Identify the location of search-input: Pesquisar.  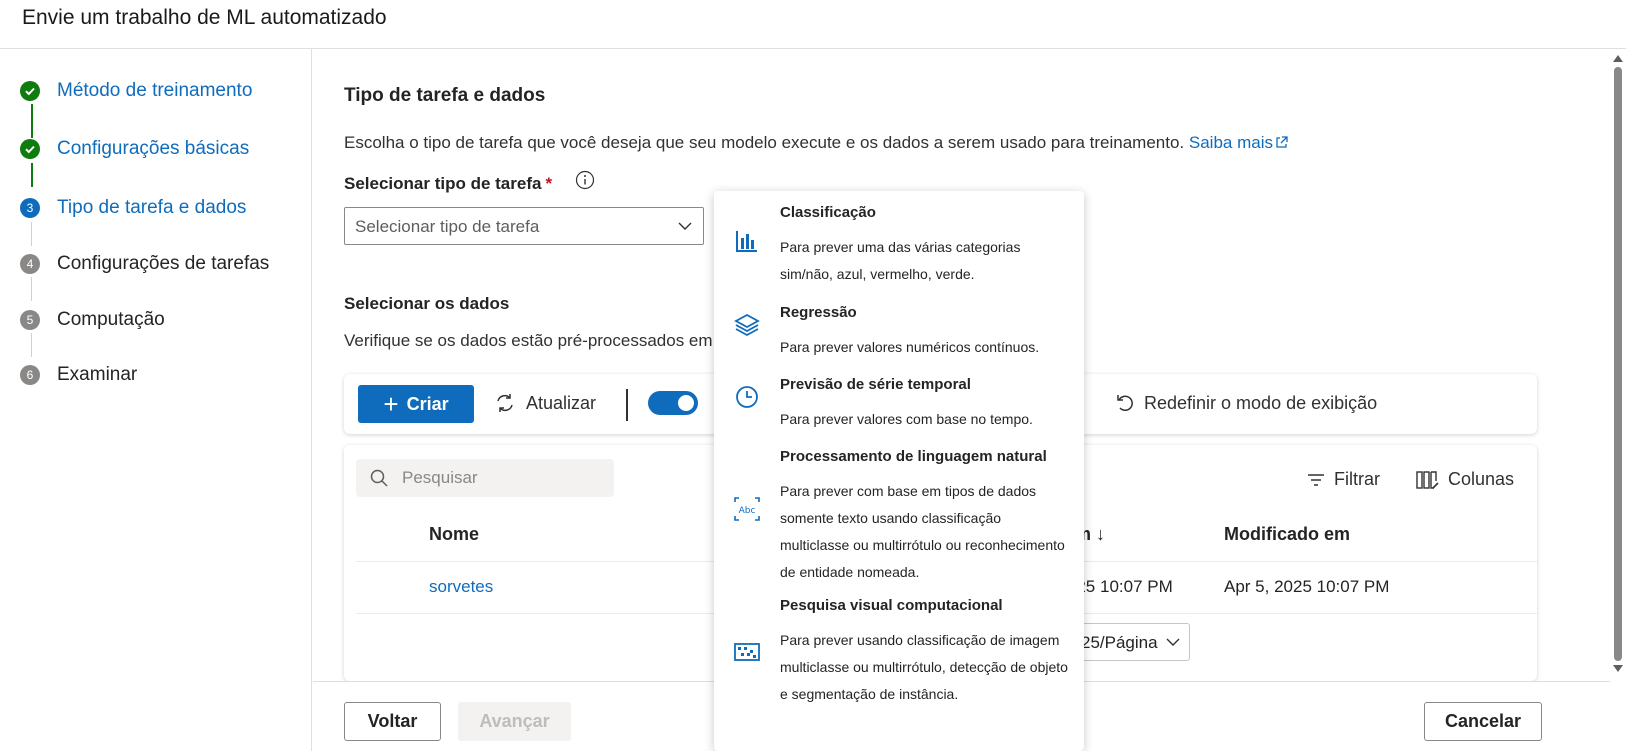
(485, 478).